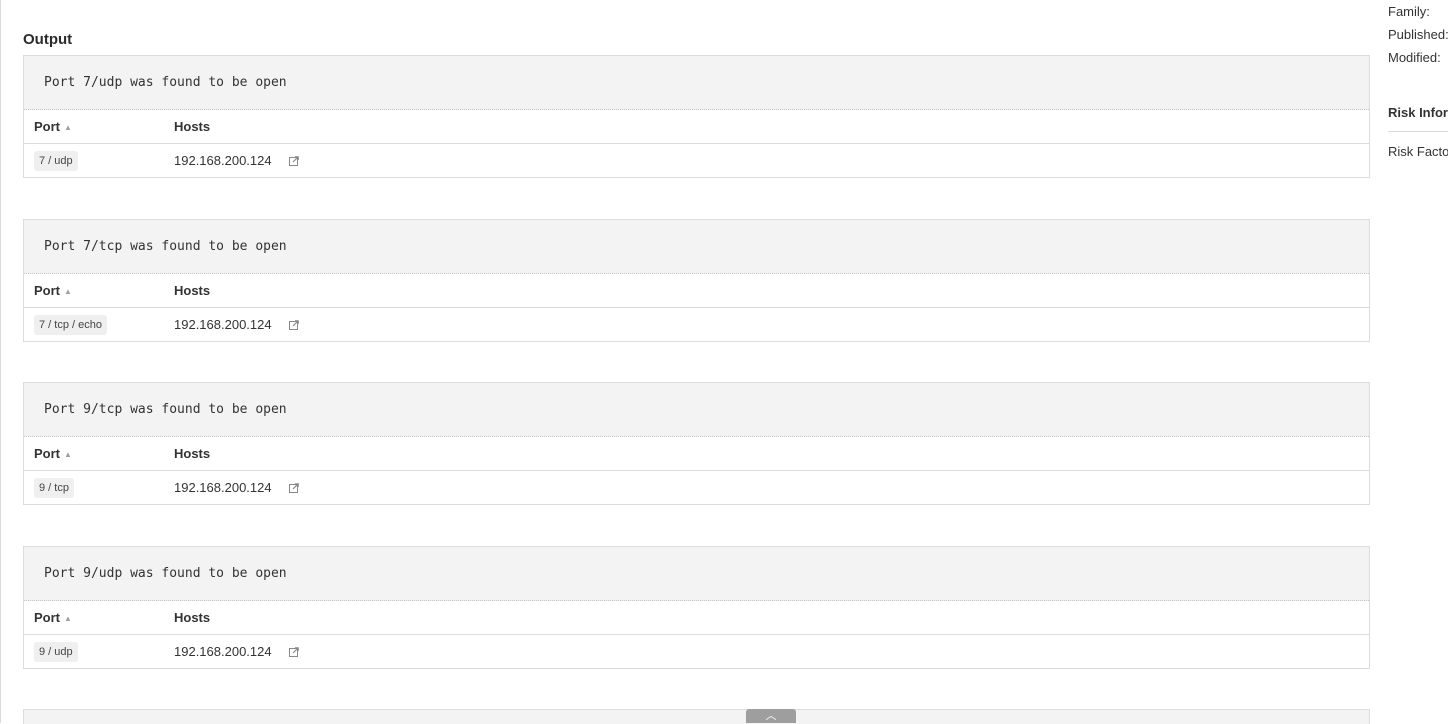  I want to click on output-text: Port 7/udp was found to be open, so click(696, 83).